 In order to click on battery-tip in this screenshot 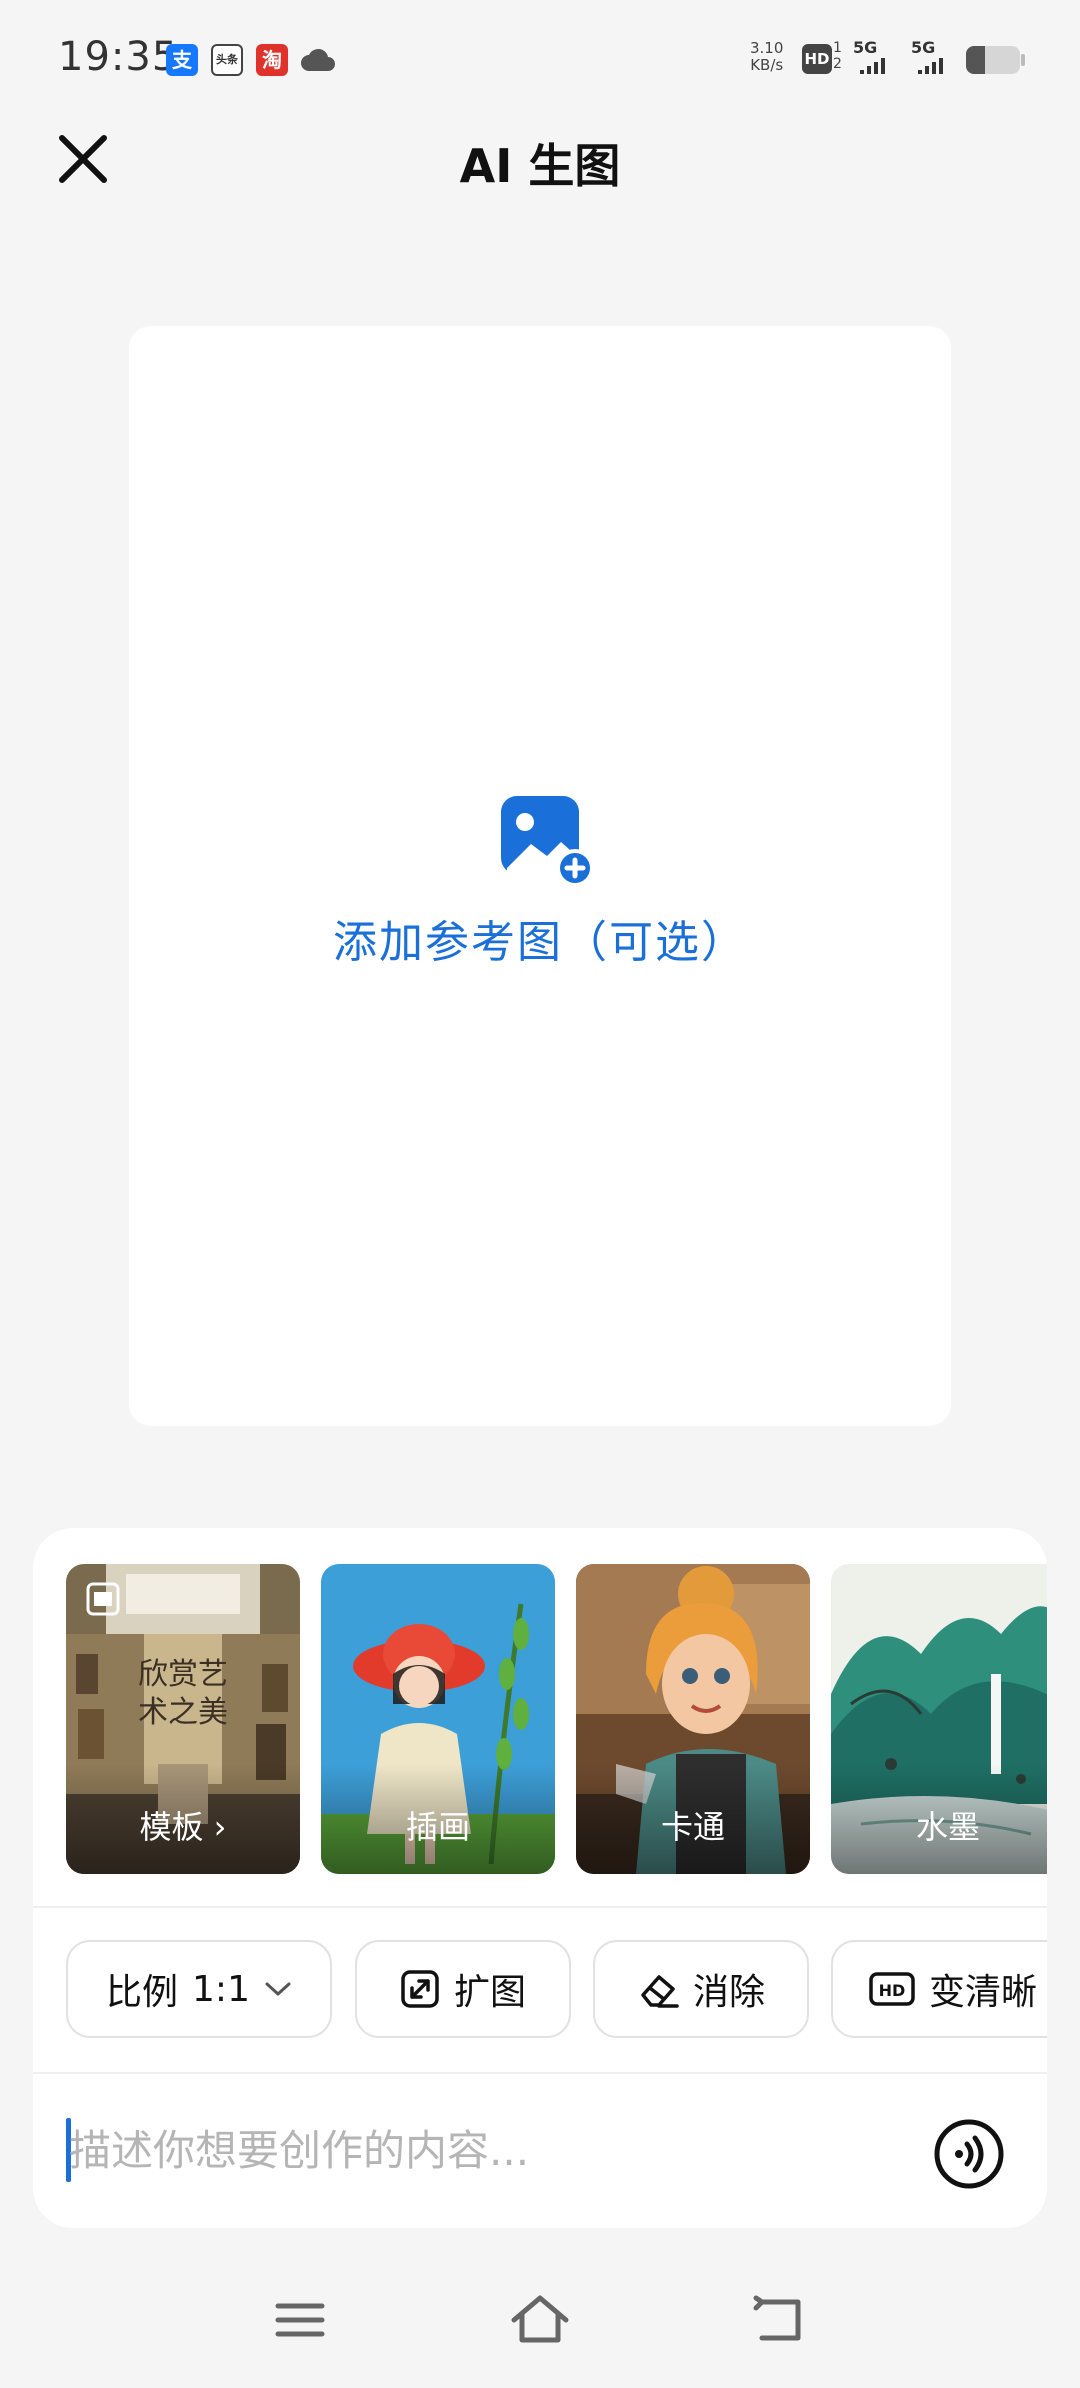, I will do `click(1023, 60)`.